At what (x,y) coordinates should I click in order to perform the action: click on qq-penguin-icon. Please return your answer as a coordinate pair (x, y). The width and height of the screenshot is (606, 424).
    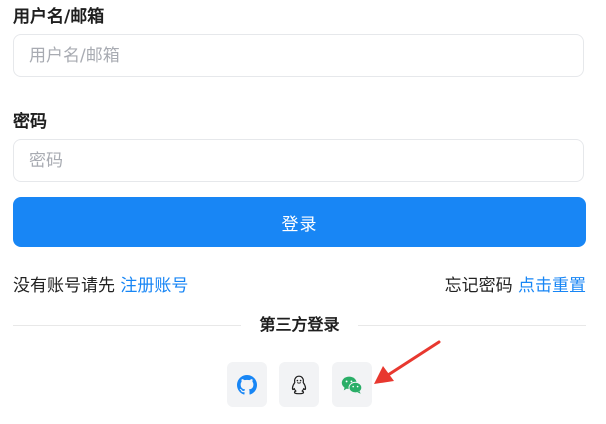
    Looking at the image, I should click on (299, 384).